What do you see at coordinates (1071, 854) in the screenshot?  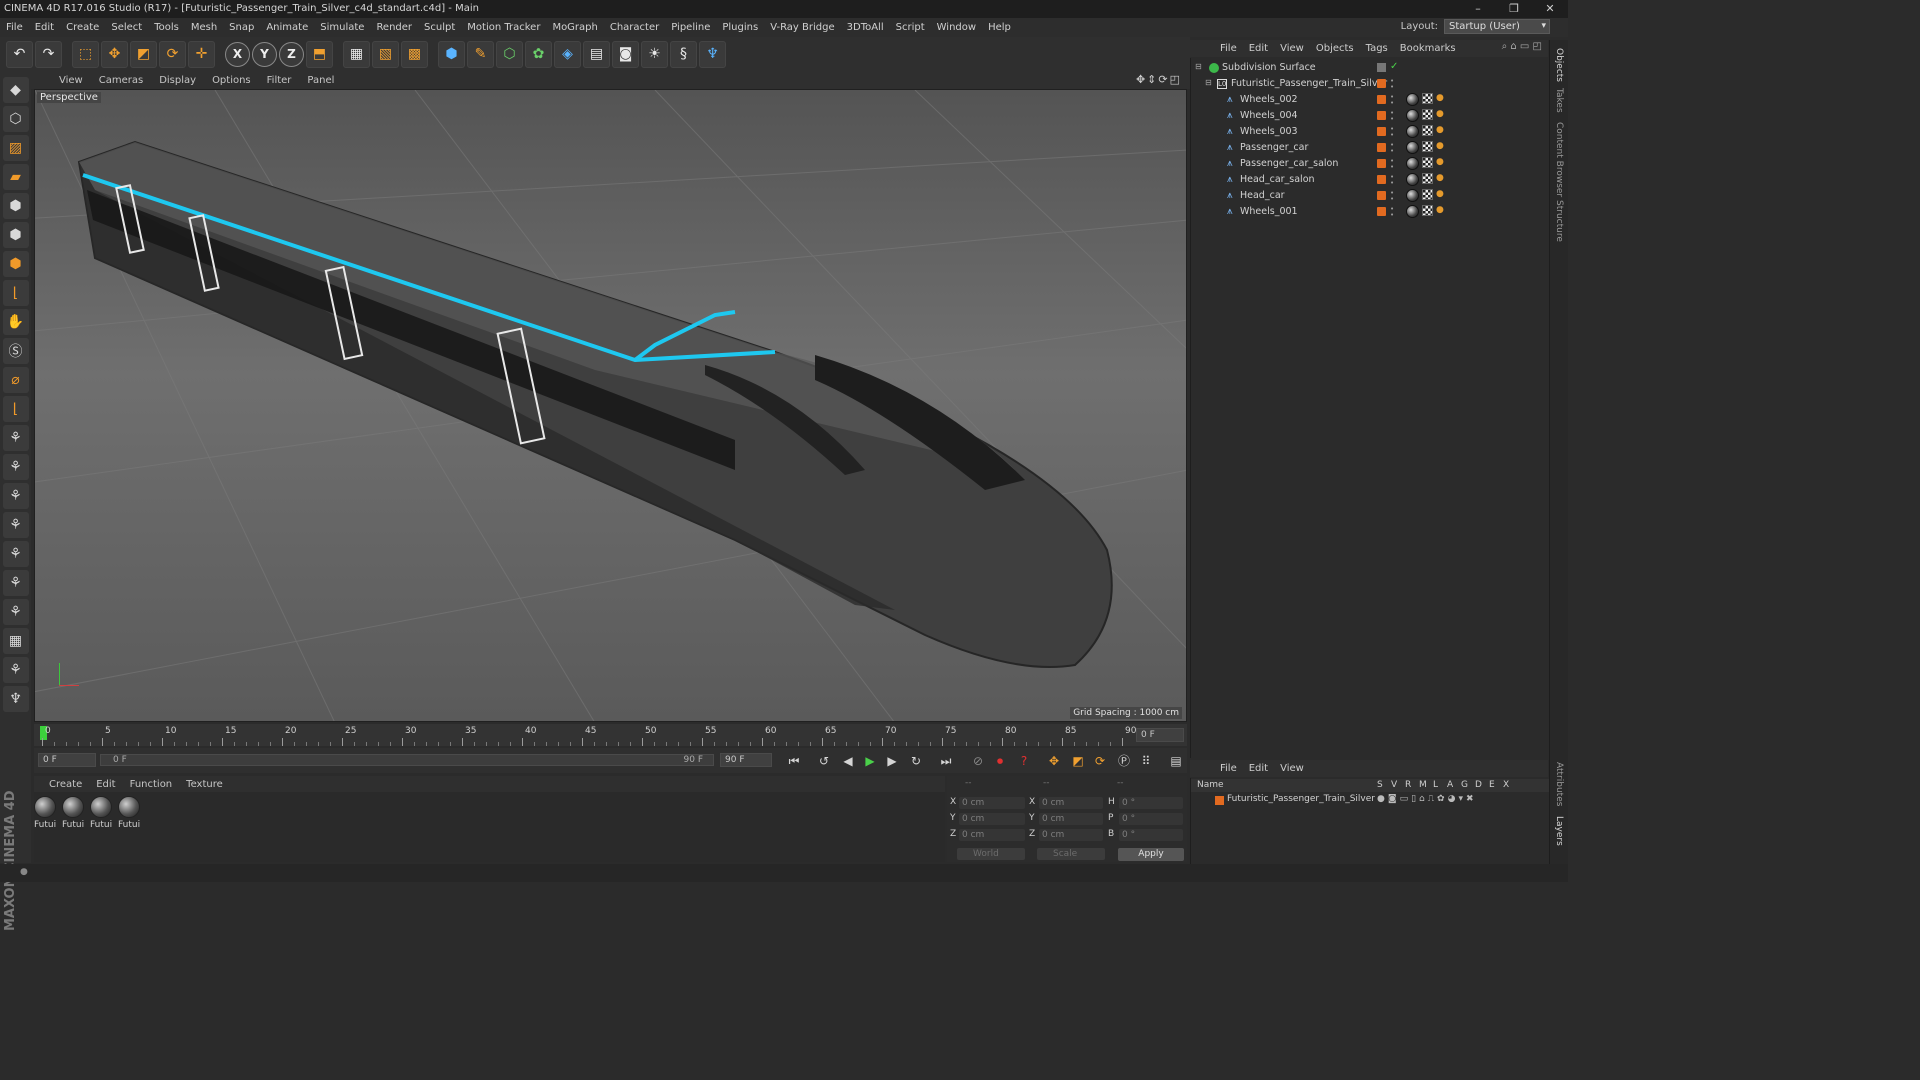 I see `size-mode-dropdown: Scale` at bounding box center [1071, 854].